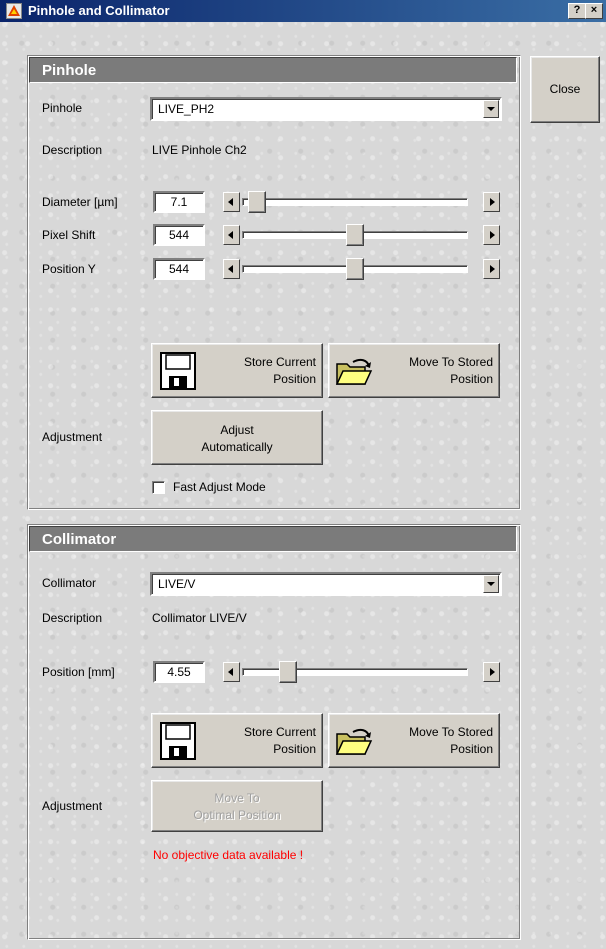  What do you see at coordinates (355, 202) in the screenshot?
I see `diameter-slider-track` at bounding box center [355, 202].